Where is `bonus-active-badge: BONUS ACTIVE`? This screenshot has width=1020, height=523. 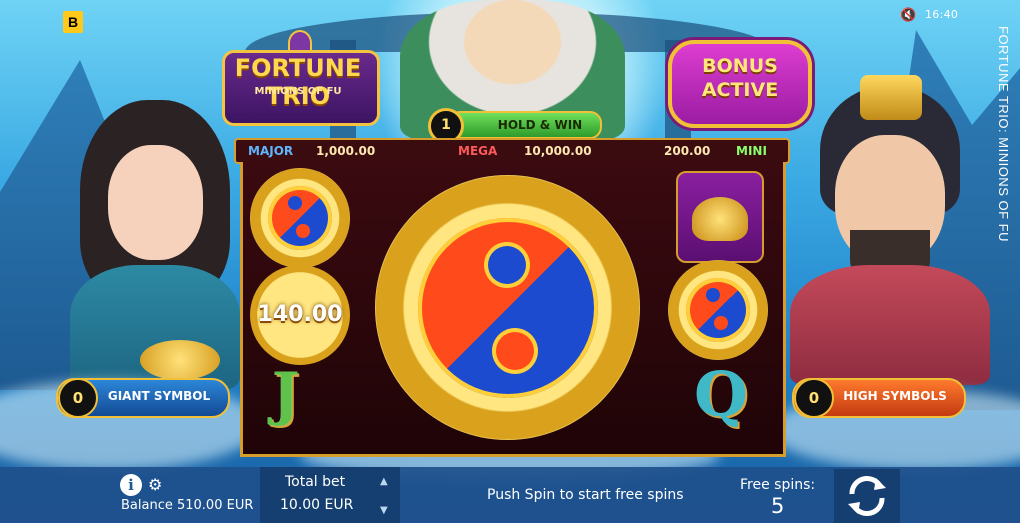 bonus-active-badge: BONUS ACTIVE is located at coordinates (740, 84).